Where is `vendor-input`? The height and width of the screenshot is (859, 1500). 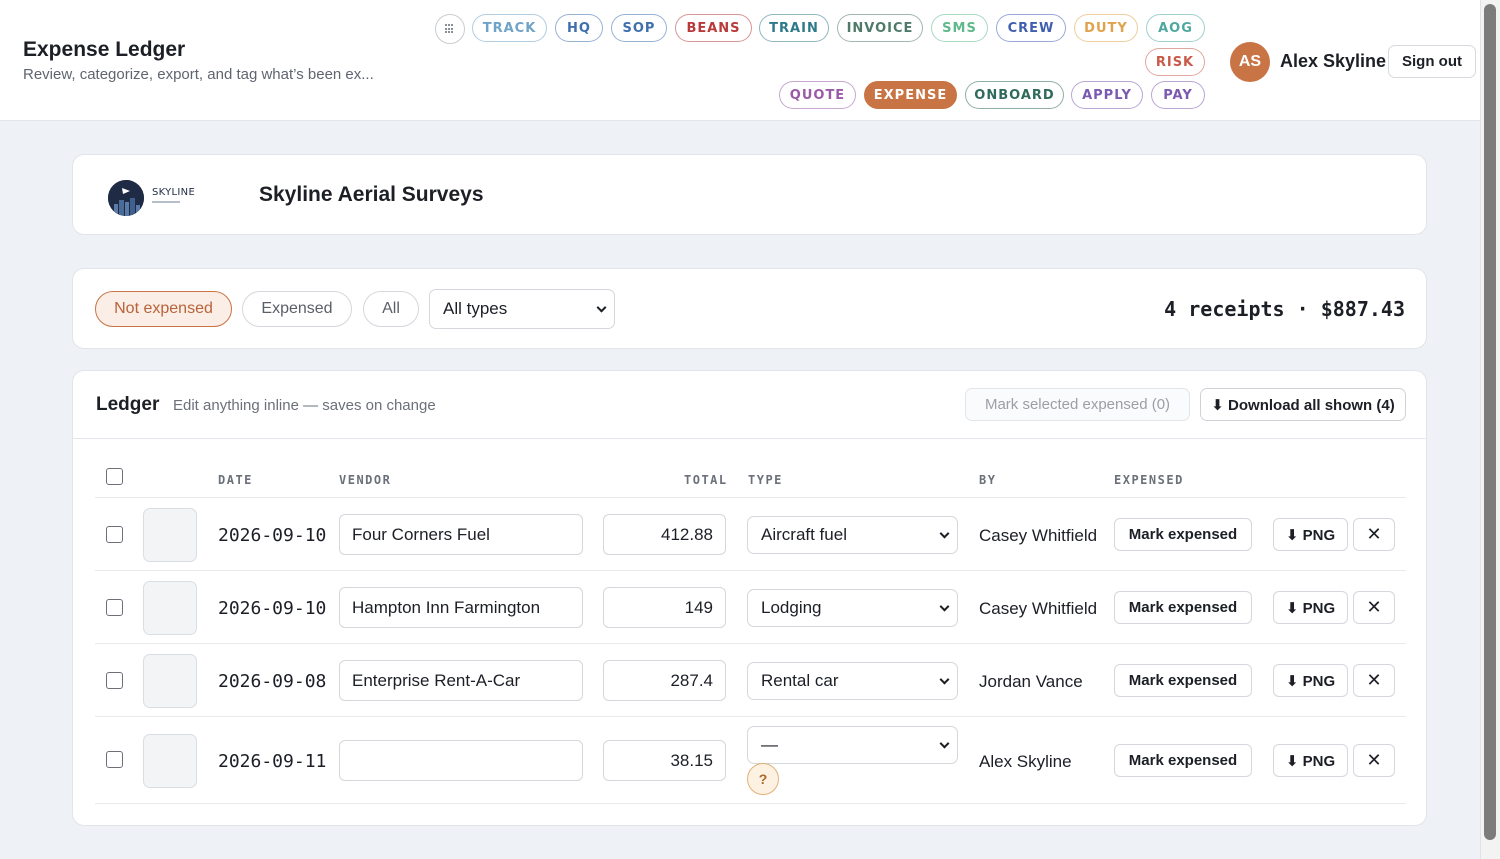 vendor-input is located at coordinates (461, 760).